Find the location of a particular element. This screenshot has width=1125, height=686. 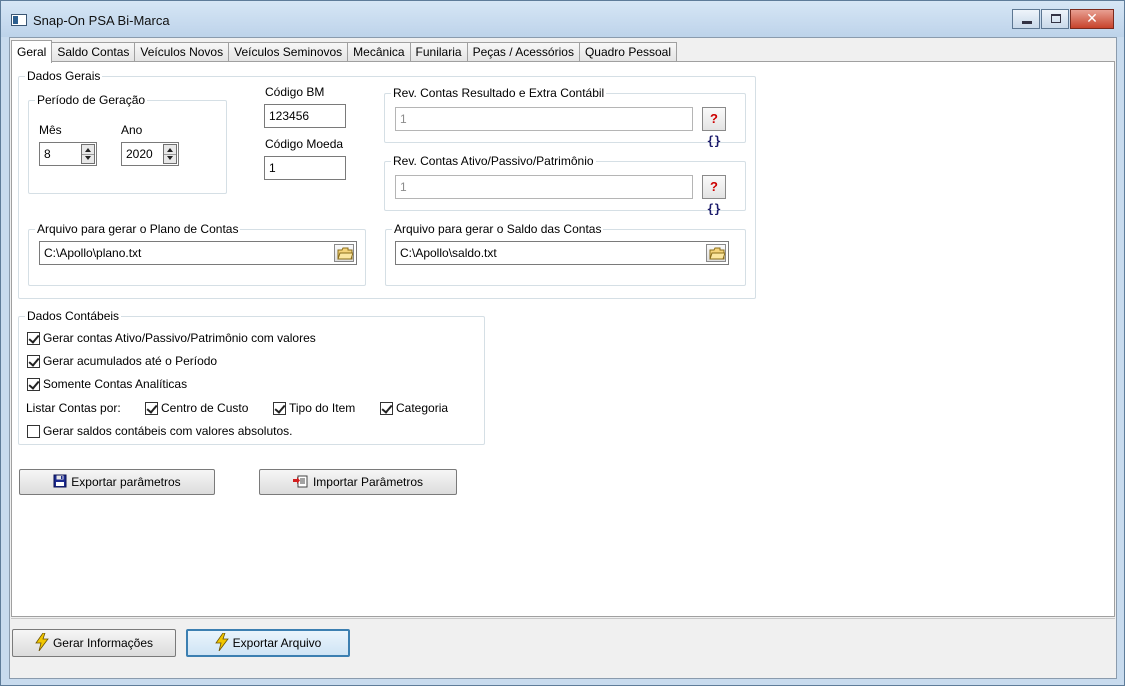

periodo-group: Período de Geração Mês 8 Ano 2020 is located at coordinates (127, 143).